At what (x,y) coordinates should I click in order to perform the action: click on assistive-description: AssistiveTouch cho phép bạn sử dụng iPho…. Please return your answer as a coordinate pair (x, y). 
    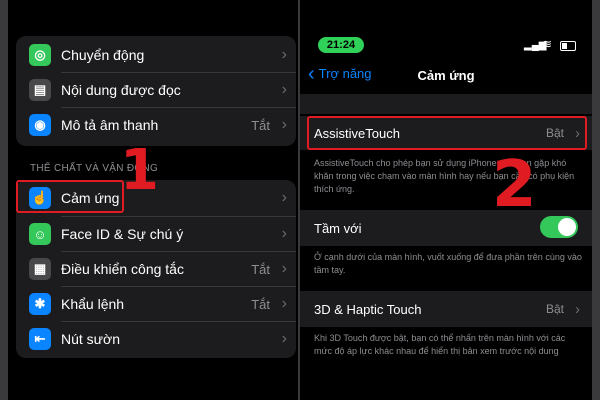
    Looking at the image, I should click on (444, 176).